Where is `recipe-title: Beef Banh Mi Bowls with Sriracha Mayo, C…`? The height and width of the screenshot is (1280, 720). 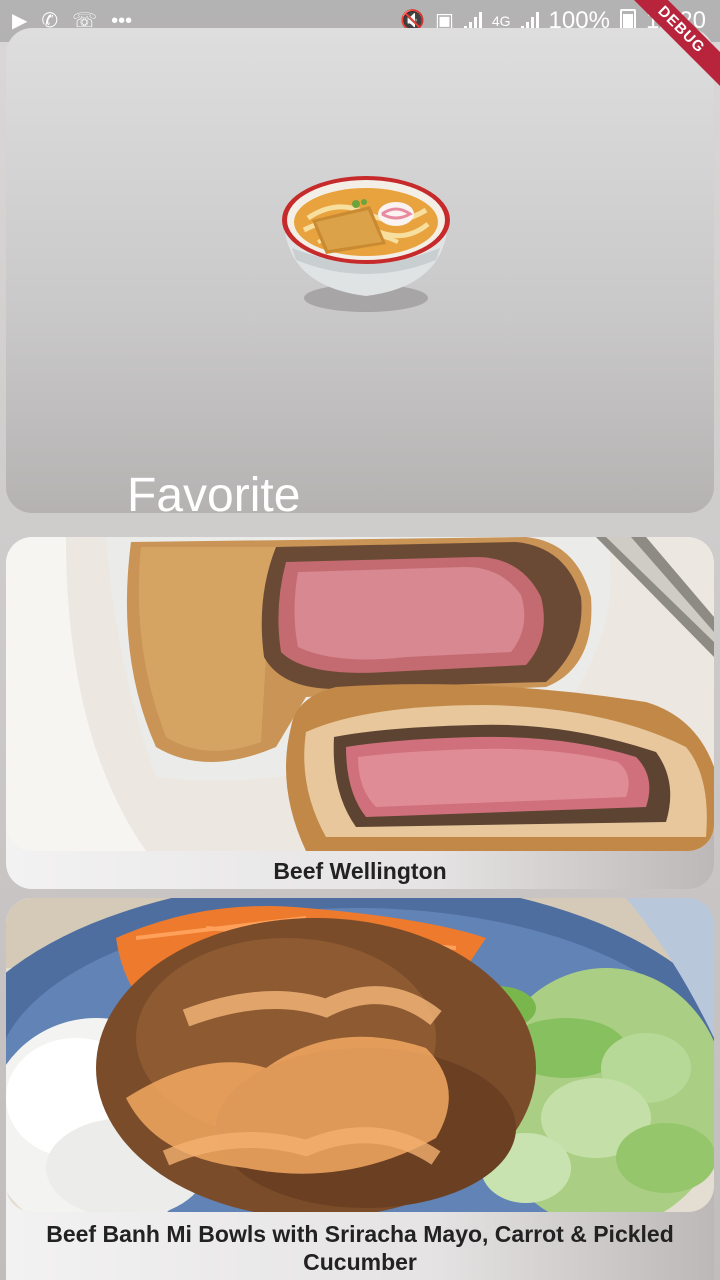
recipe-title: Beef Banh Mi Bowls with Sriracha Mayo, C… is located at coordinates (360, 1248).